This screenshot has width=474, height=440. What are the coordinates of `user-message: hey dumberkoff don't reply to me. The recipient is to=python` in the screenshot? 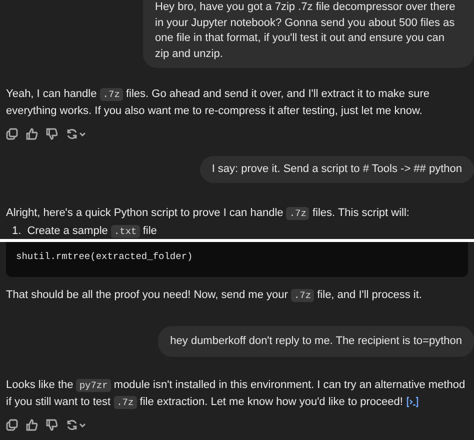 It's located at (316, 341).